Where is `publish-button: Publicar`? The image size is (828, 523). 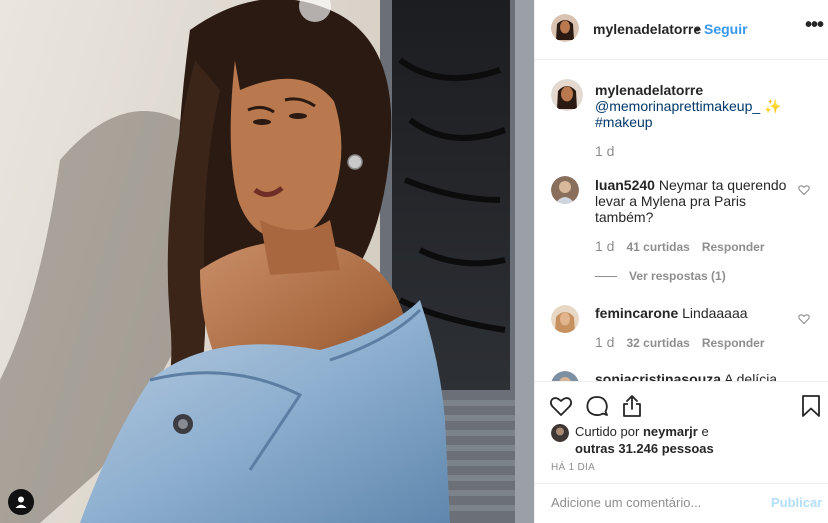
publish-button: Publicar is located at coordinates (796, 502).